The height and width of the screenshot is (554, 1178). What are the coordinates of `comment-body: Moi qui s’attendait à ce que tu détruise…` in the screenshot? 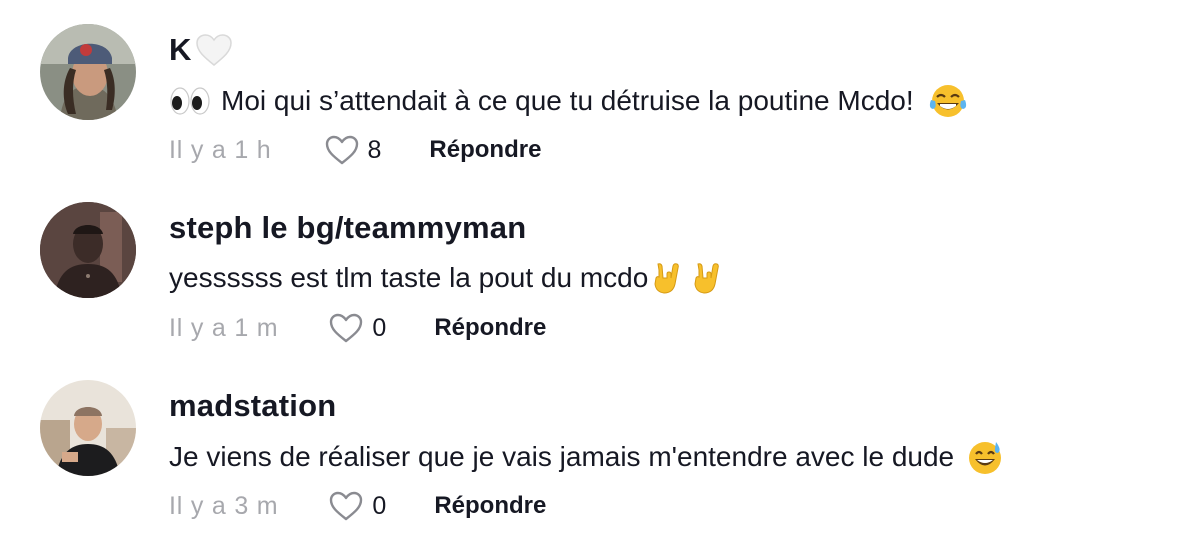 It's located at (567, 100).